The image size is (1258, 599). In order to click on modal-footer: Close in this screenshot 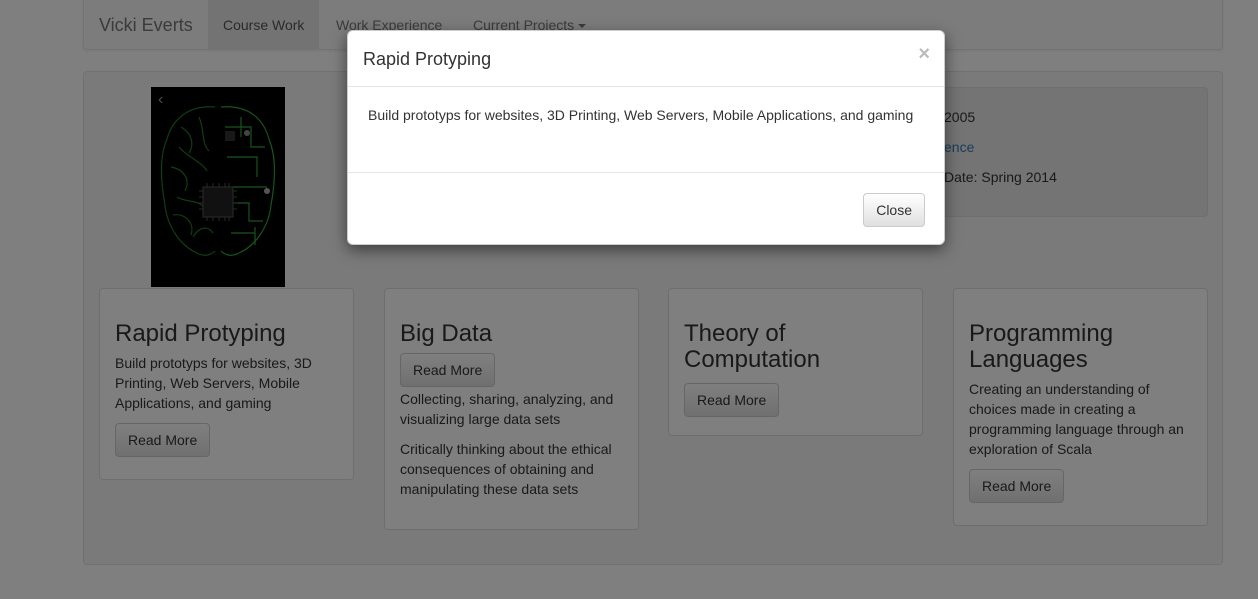, I will do `click(646, 208)`.